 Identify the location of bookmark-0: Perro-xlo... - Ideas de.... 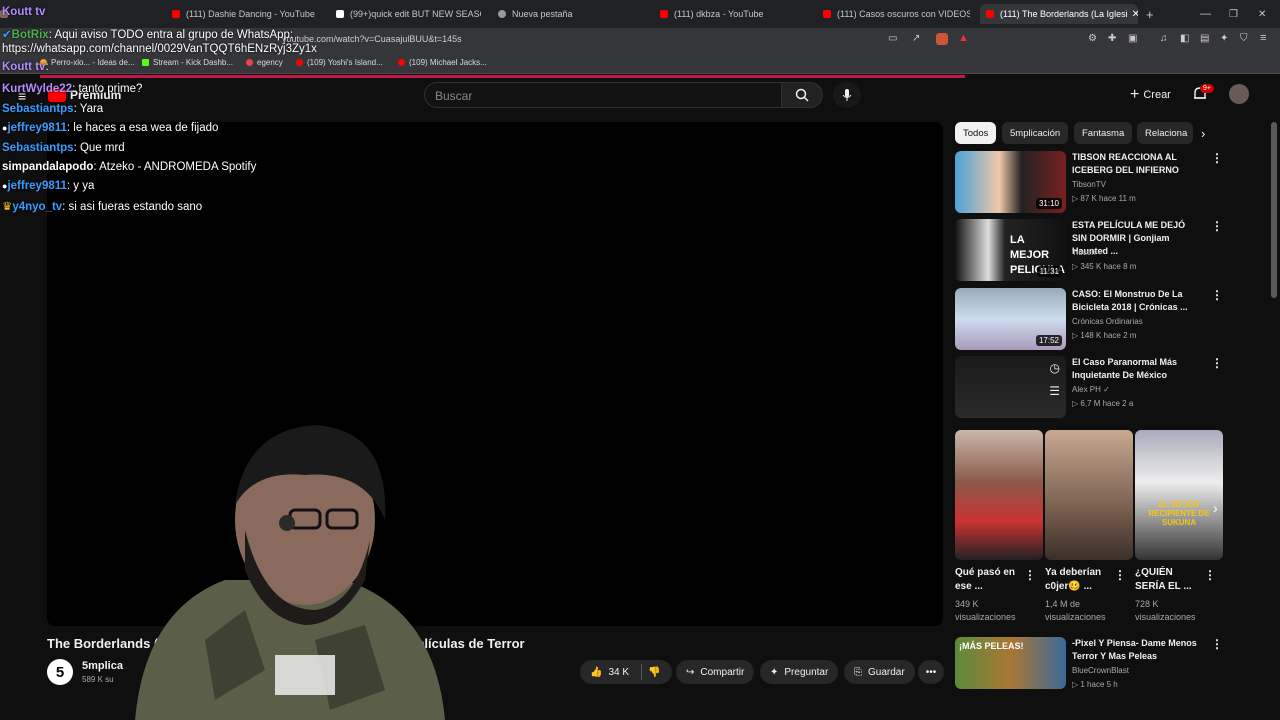
(87, 62).